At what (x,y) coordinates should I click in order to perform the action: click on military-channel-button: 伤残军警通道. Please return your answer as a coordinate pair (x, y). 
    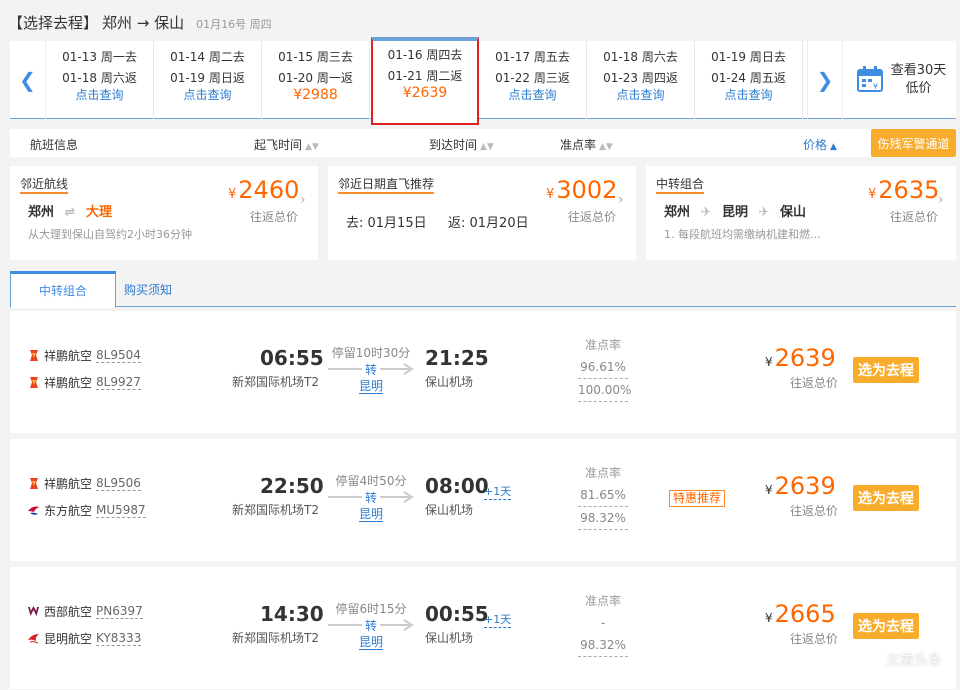
    Looking at the image, I should click on (913, 143).